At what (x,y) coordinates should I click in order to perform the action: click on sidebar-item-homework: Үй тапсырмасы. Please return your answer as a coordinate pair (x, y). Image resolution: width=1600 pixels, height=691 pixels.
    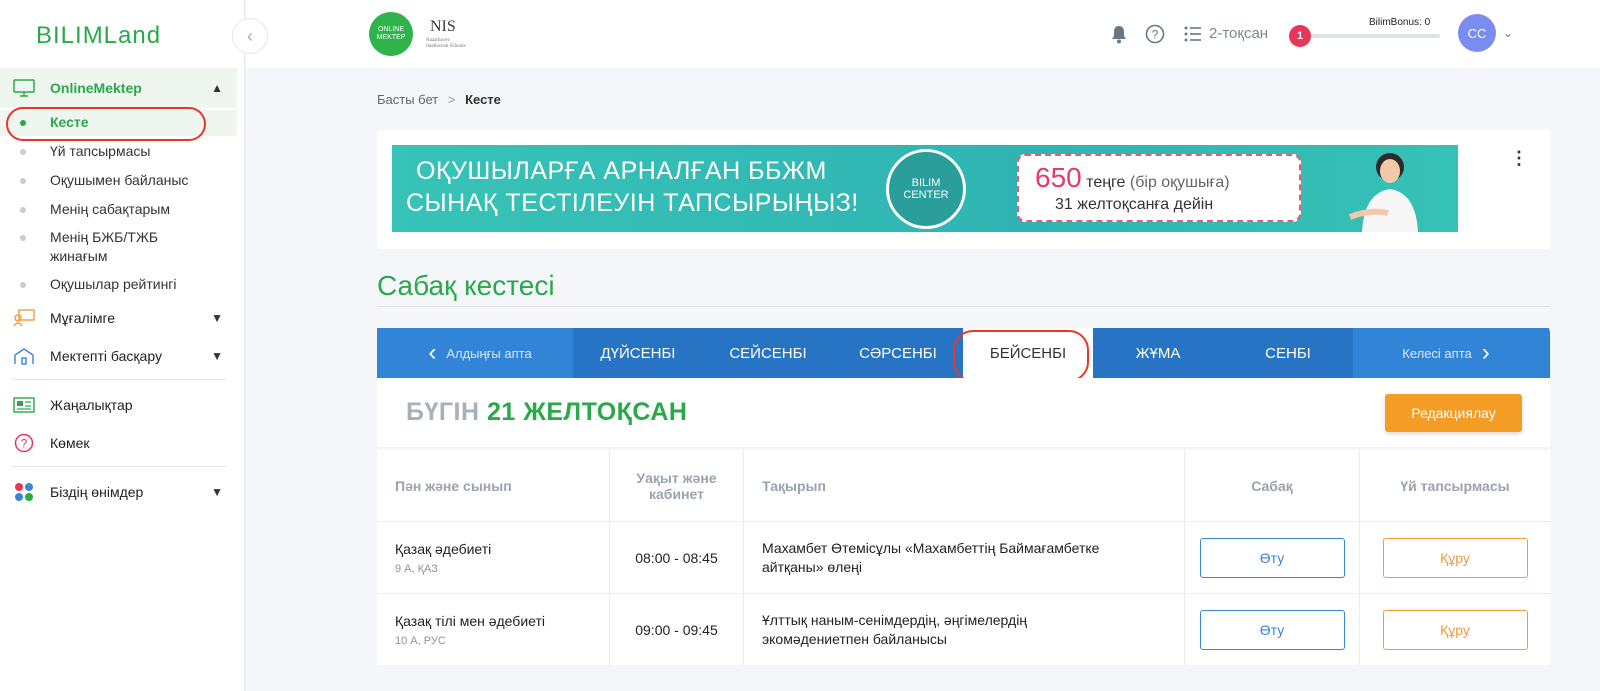
    Looking at the image, I should click on (118, 151).